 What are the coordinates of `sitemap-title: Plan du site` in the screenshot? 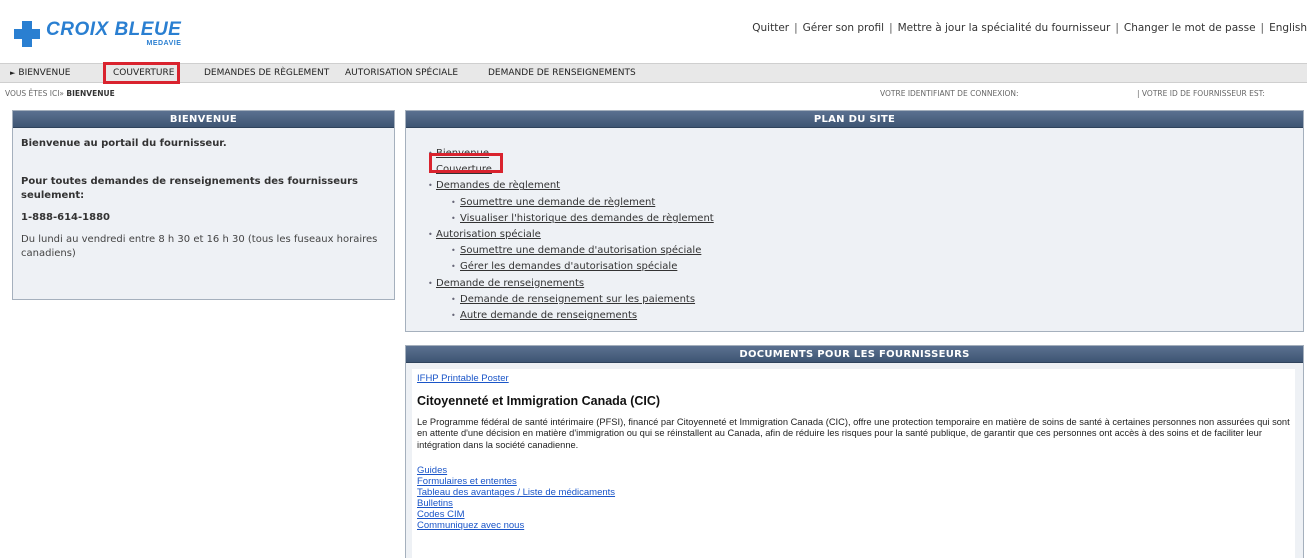 It's located at (854, 119).